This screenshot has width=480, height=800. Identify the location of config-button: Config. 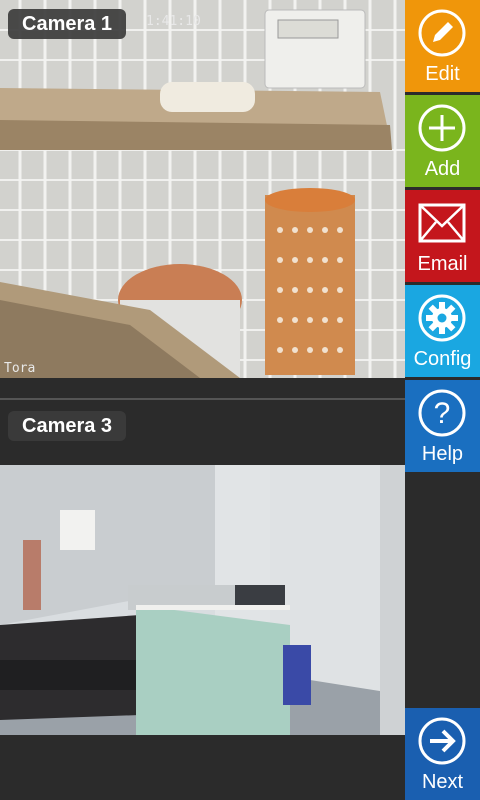
(442, 331).